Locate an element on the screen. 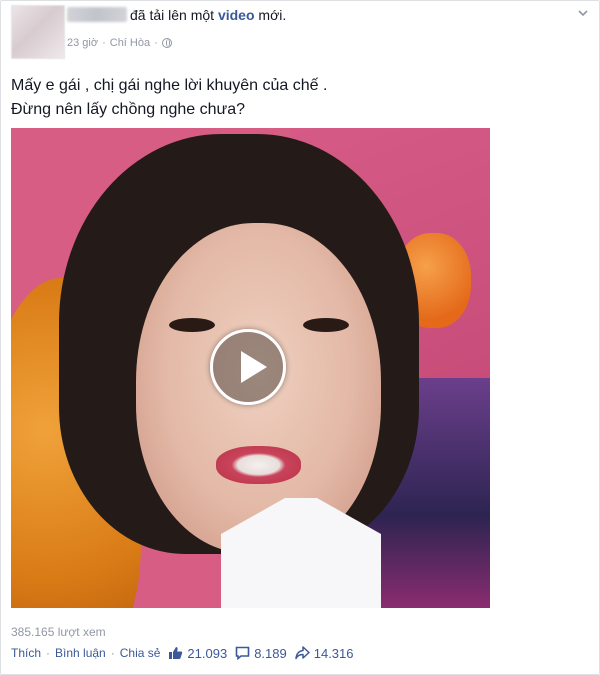  comments-count: 8.189 is located at coordinates (270, 653).